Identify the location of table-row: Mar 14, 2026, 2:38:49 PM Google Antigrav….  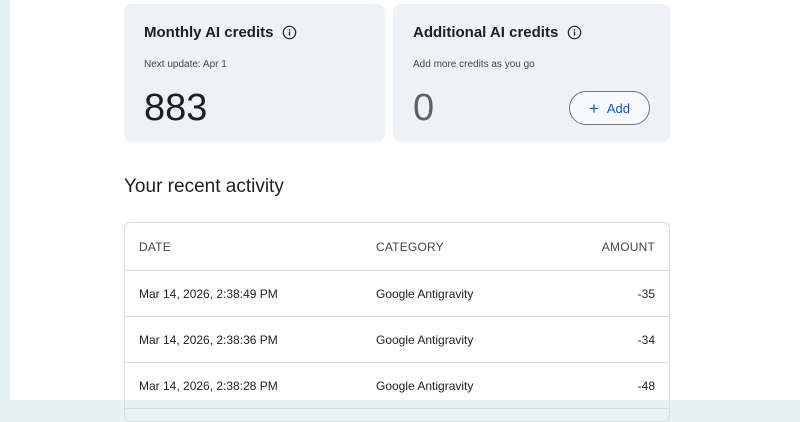
(397, 294).